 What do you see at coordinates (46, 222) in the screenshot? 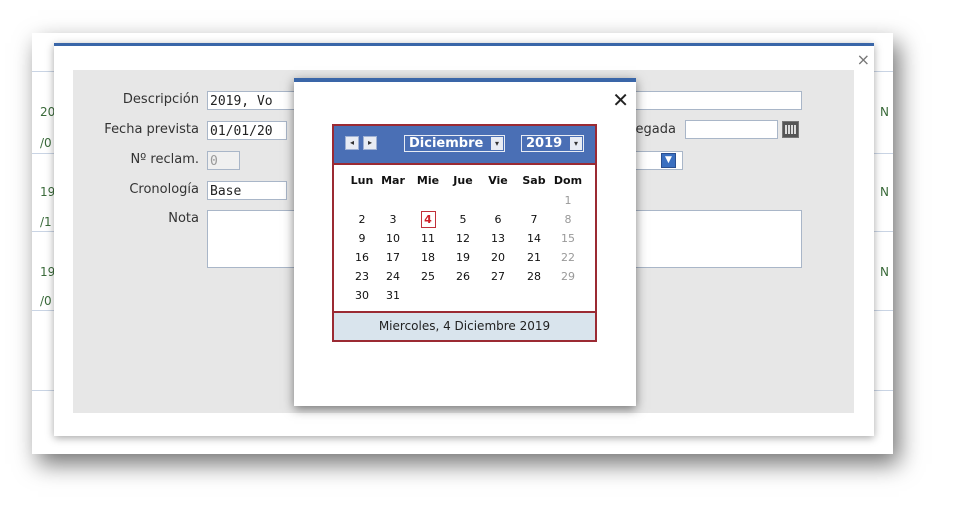
I see `bg-row-text: /1` at bounding box center [46, 222].